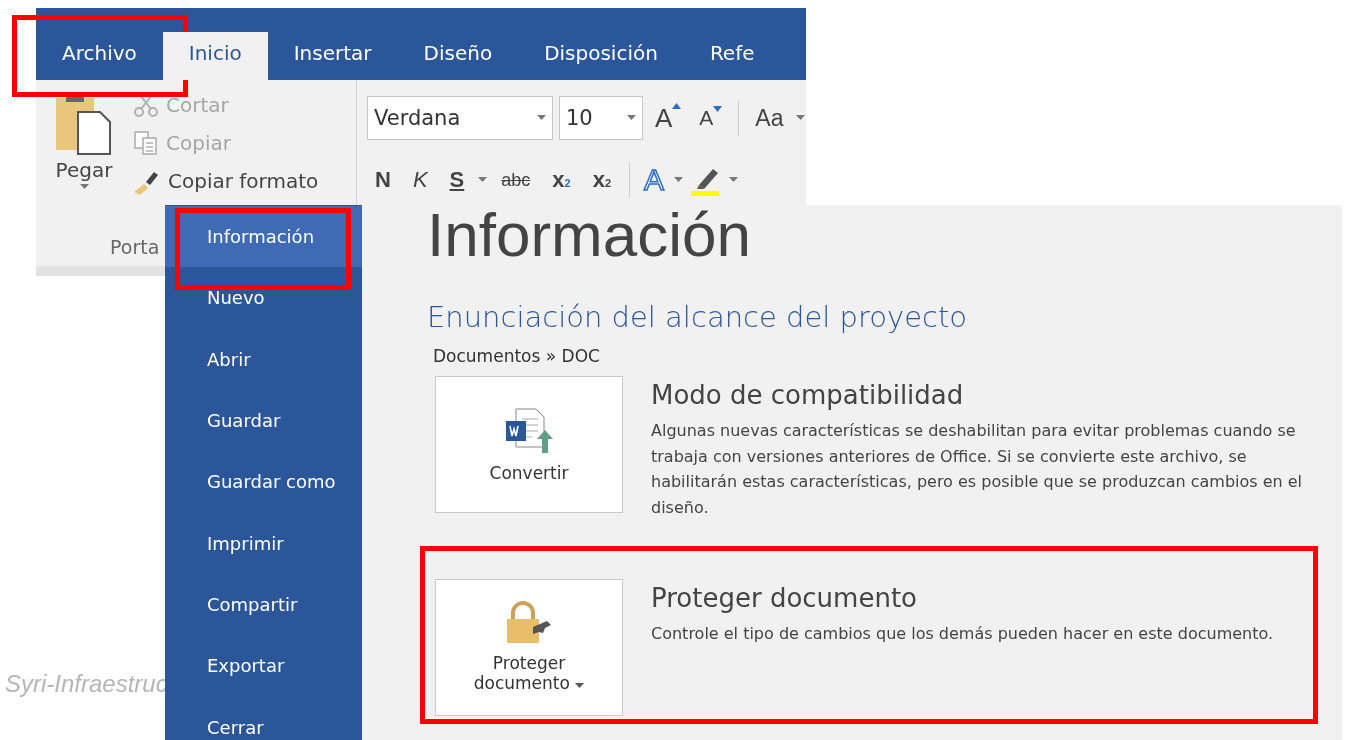  I want to click on format-button: S, so click(457, 180).